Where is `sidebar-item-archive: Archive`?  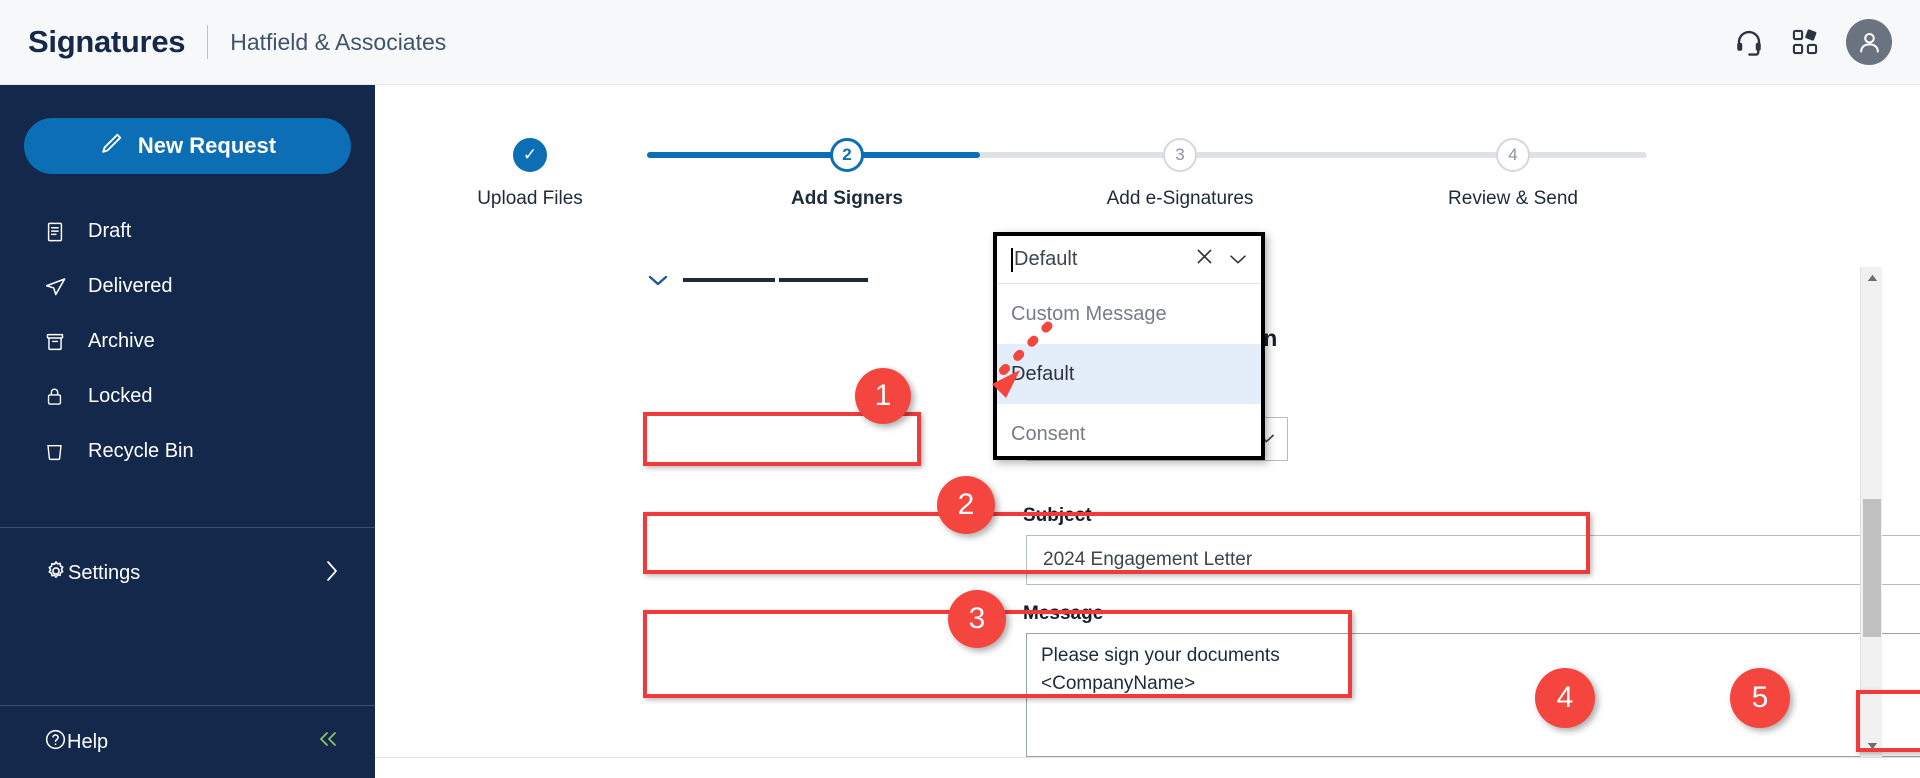
sidebar-item-archive: Archive is located at coordinates (187, 341).